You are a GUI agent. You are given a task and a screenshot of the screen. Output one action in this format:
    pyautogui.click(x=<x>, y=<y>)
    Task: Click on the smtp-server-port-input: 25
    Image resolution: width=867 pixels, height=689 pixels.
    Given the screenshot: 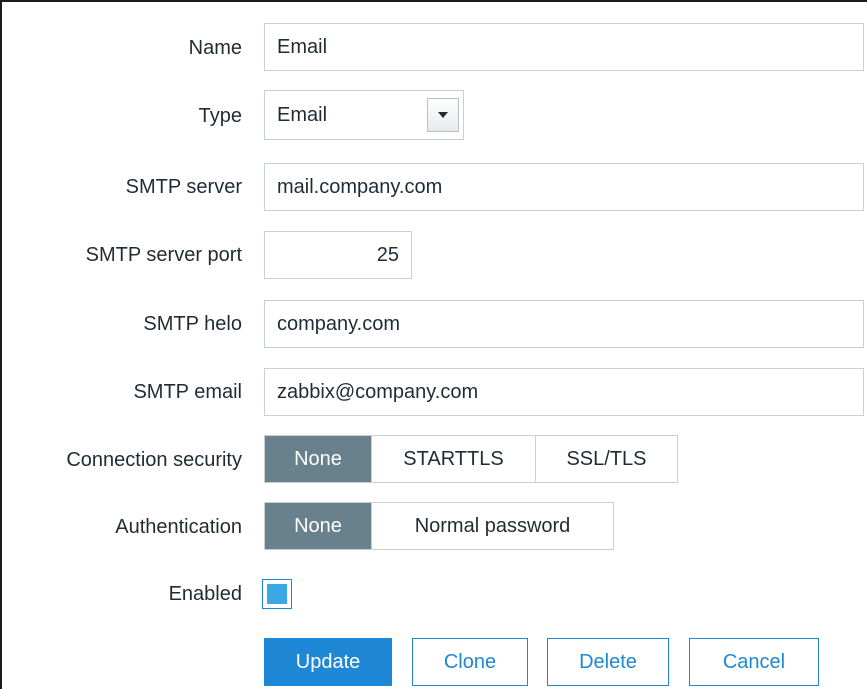 What is the action you would take?
    pyautogui.click(x=338, y=255)
    